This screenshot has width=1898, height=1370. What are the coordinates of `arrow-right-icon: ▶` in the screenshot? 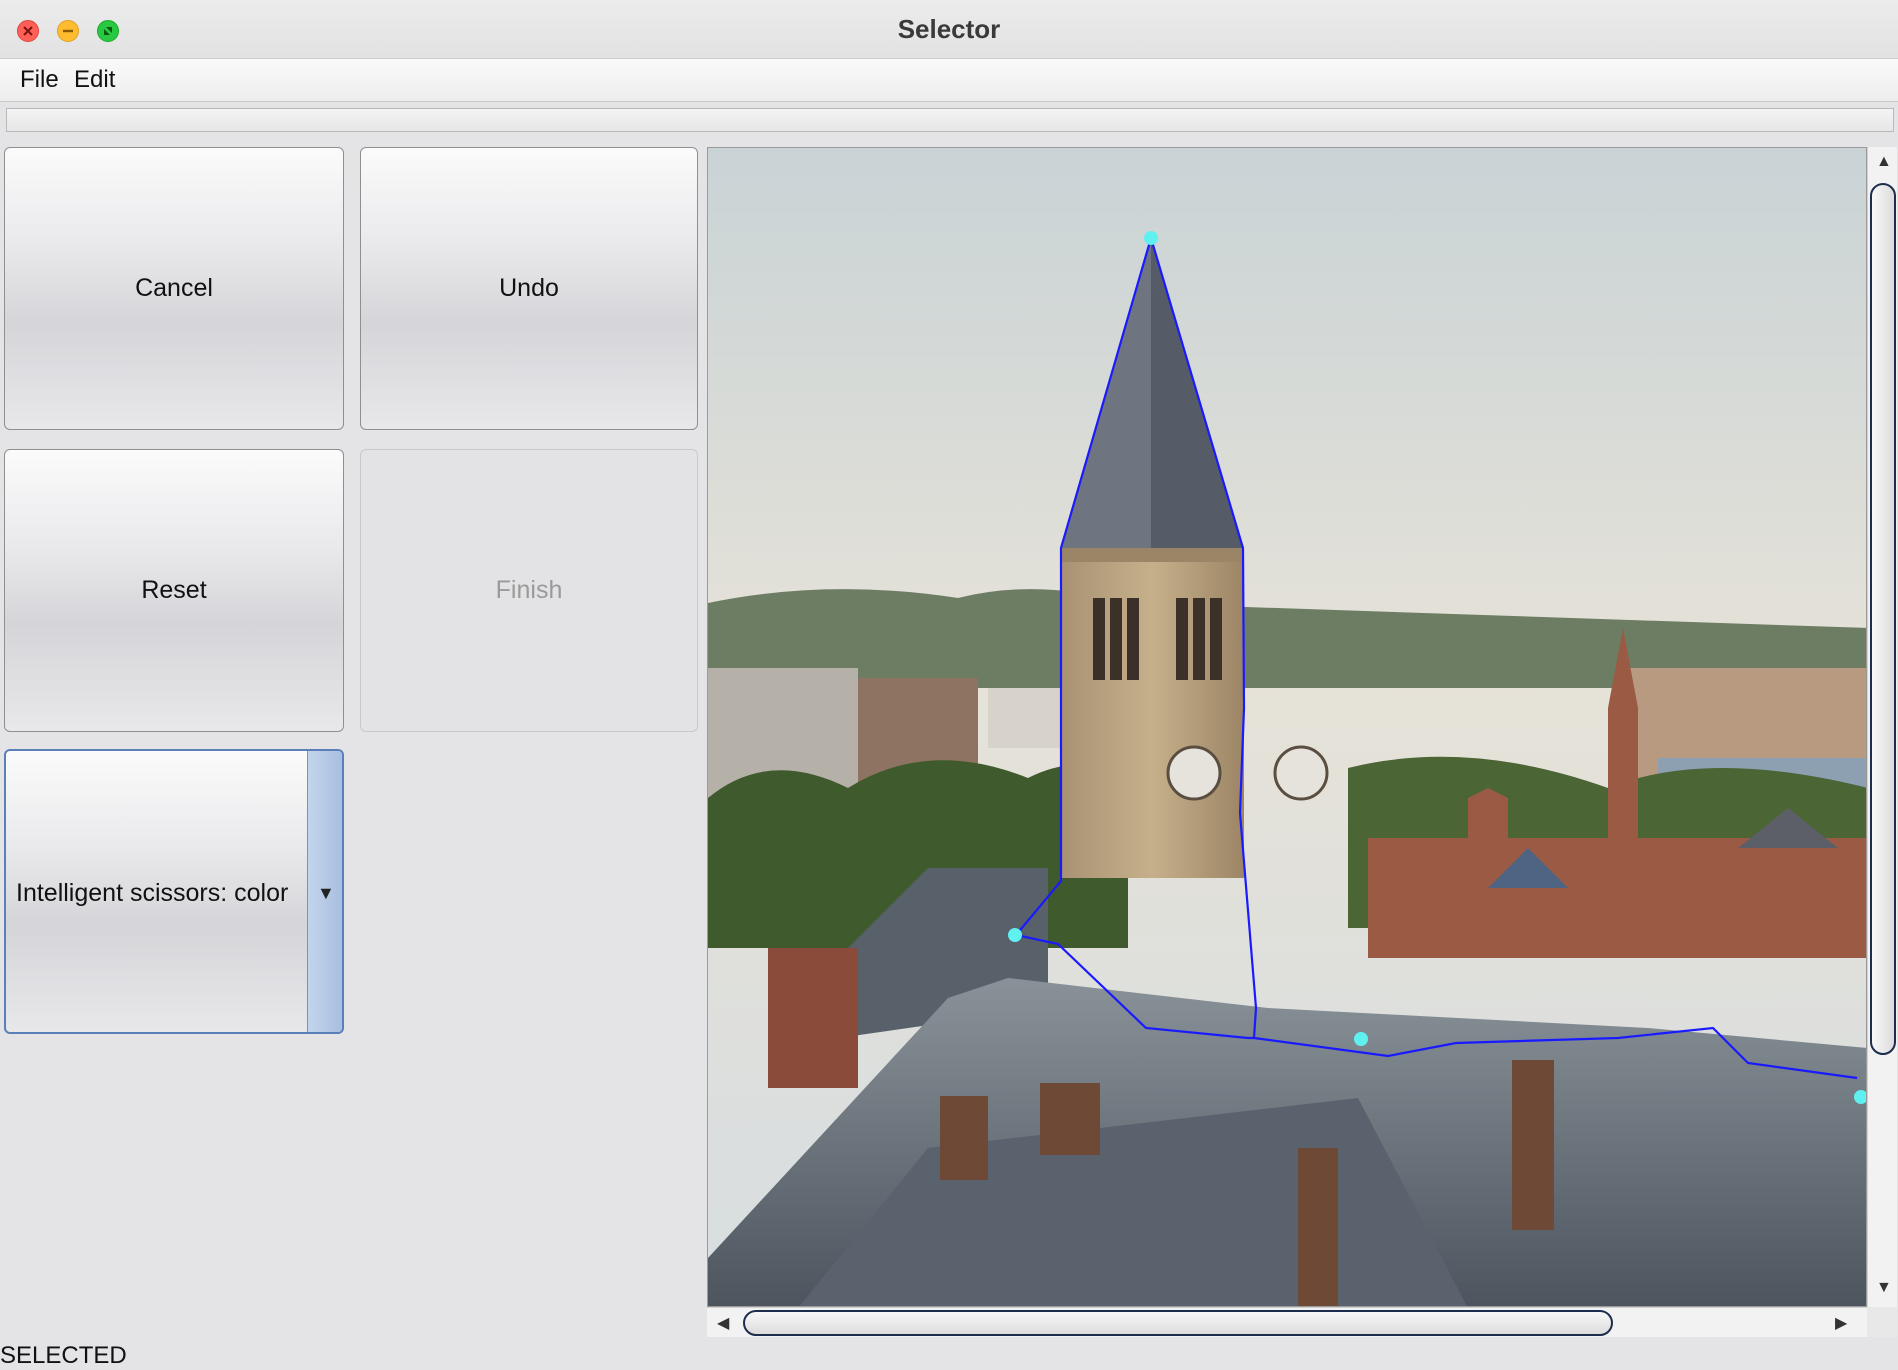 It's located at (1841, 1323).